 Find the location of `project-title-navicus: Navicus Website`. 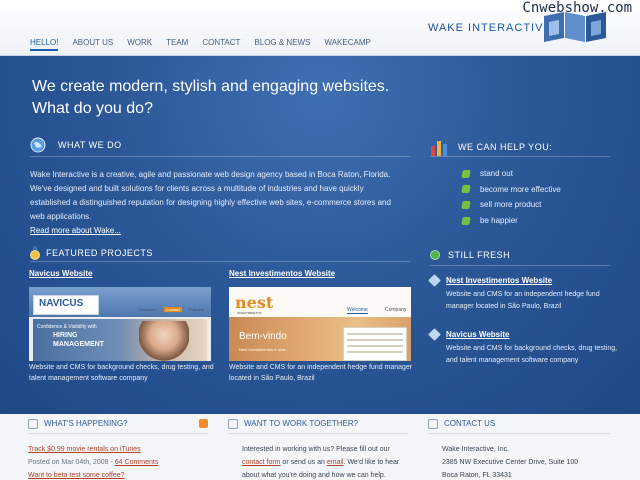

project-title-navicus: Navicus Website is located at coordinates (60, 273).